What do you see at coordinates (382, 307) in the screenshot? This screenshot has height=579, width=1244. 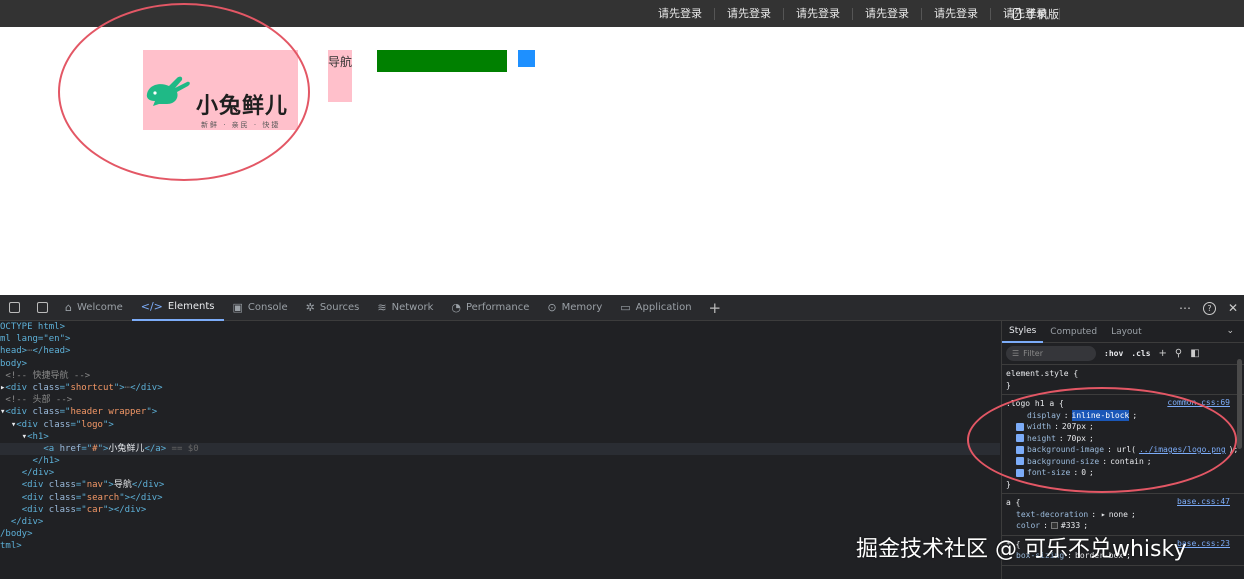 I see `wifi-icon: ≋` at bounding box center [382, 307].